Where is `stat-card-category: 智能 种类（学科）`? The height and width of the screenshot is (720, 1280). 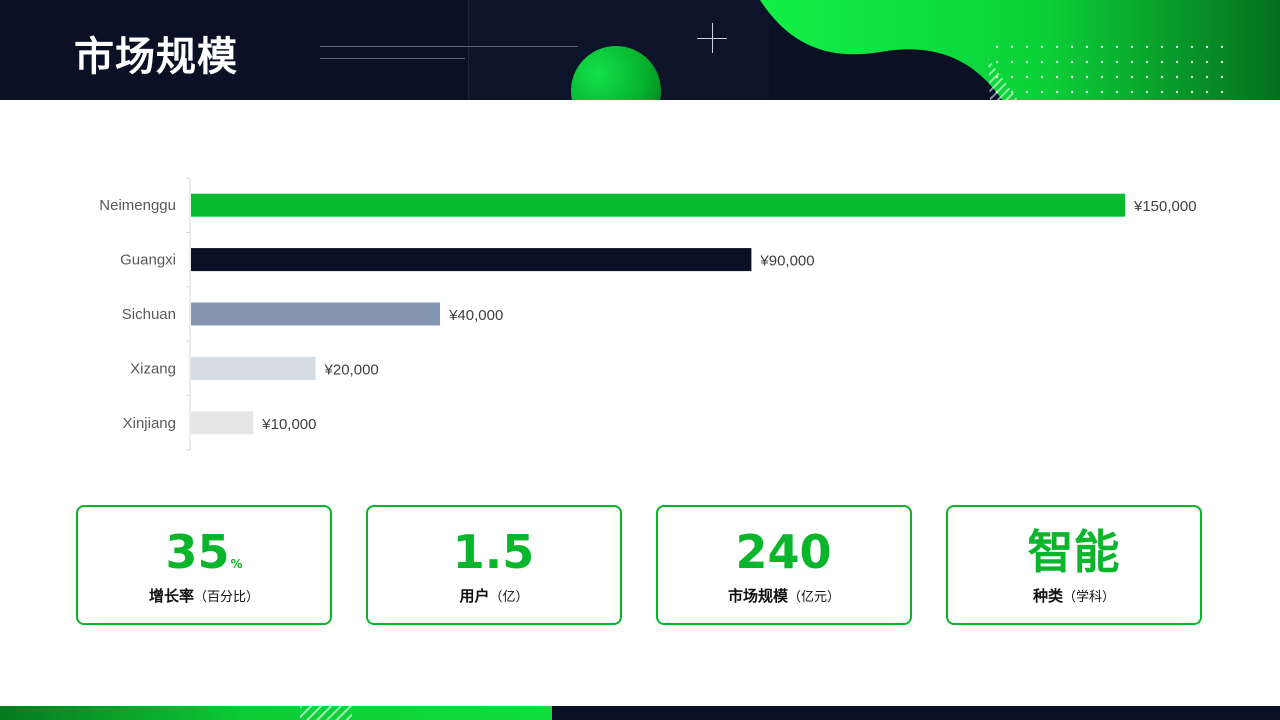 stat-card-category: 智能 种类（学科） is located at coordinates (1074, 565).